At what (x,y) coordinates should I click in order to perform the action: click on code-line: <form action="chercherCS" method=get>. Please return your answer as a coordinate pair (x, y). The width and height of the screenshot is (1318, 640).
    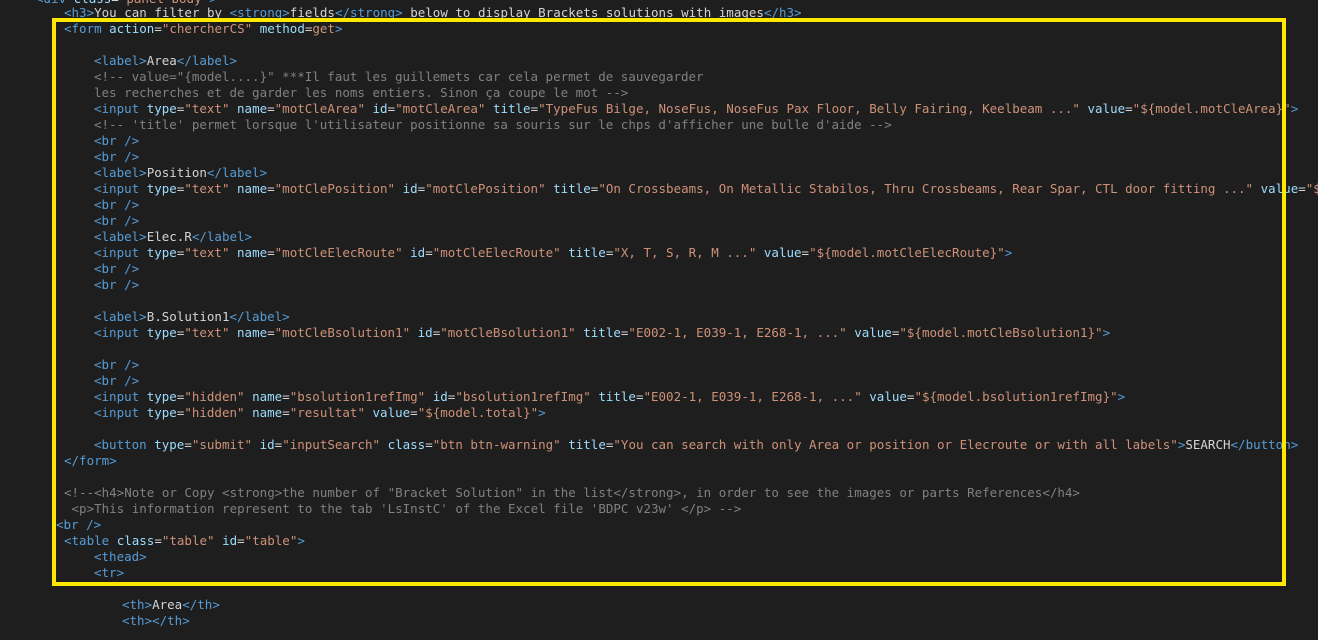
    Looking at the image, I should click on (203, 29).